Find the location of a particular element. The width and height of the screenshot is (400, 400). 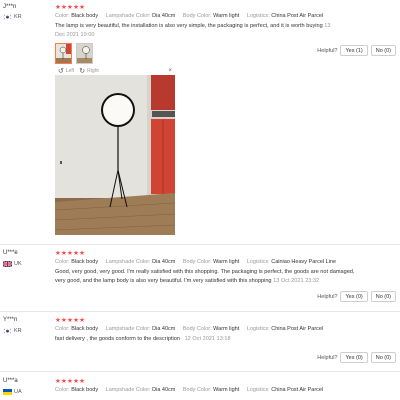

rotate-right-icon: ↻ is located at coordinates (82, 71).